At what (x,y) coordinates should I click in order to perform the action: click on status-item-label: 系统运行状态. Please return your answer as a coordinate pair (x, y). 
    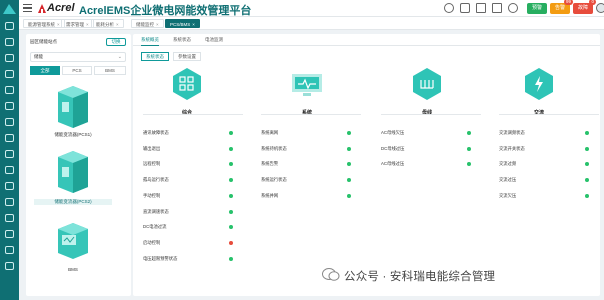
    Looking at the image, I should click on (274, 180).